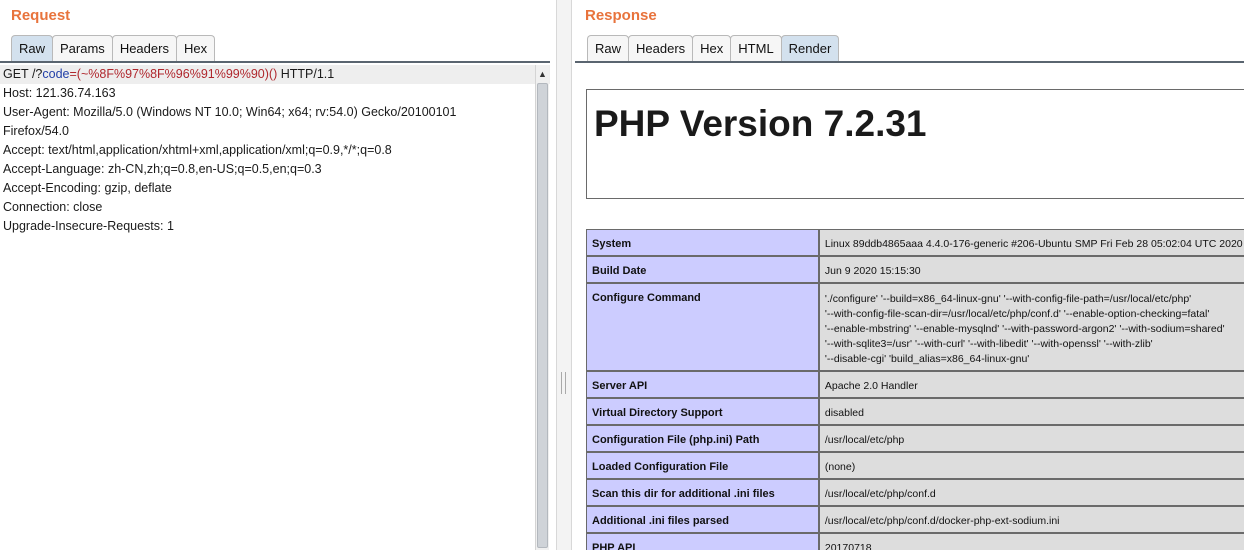 This screenshot has width=1244, height=550. What do you see at coordinates (56, 74) in the screenshot?
I see `query-param-name: code` at bounding box center [56, 74].